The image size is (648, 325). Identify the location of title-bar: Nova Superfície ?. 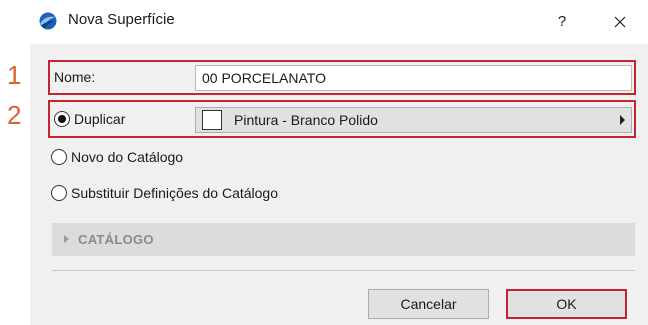
(339, 22).